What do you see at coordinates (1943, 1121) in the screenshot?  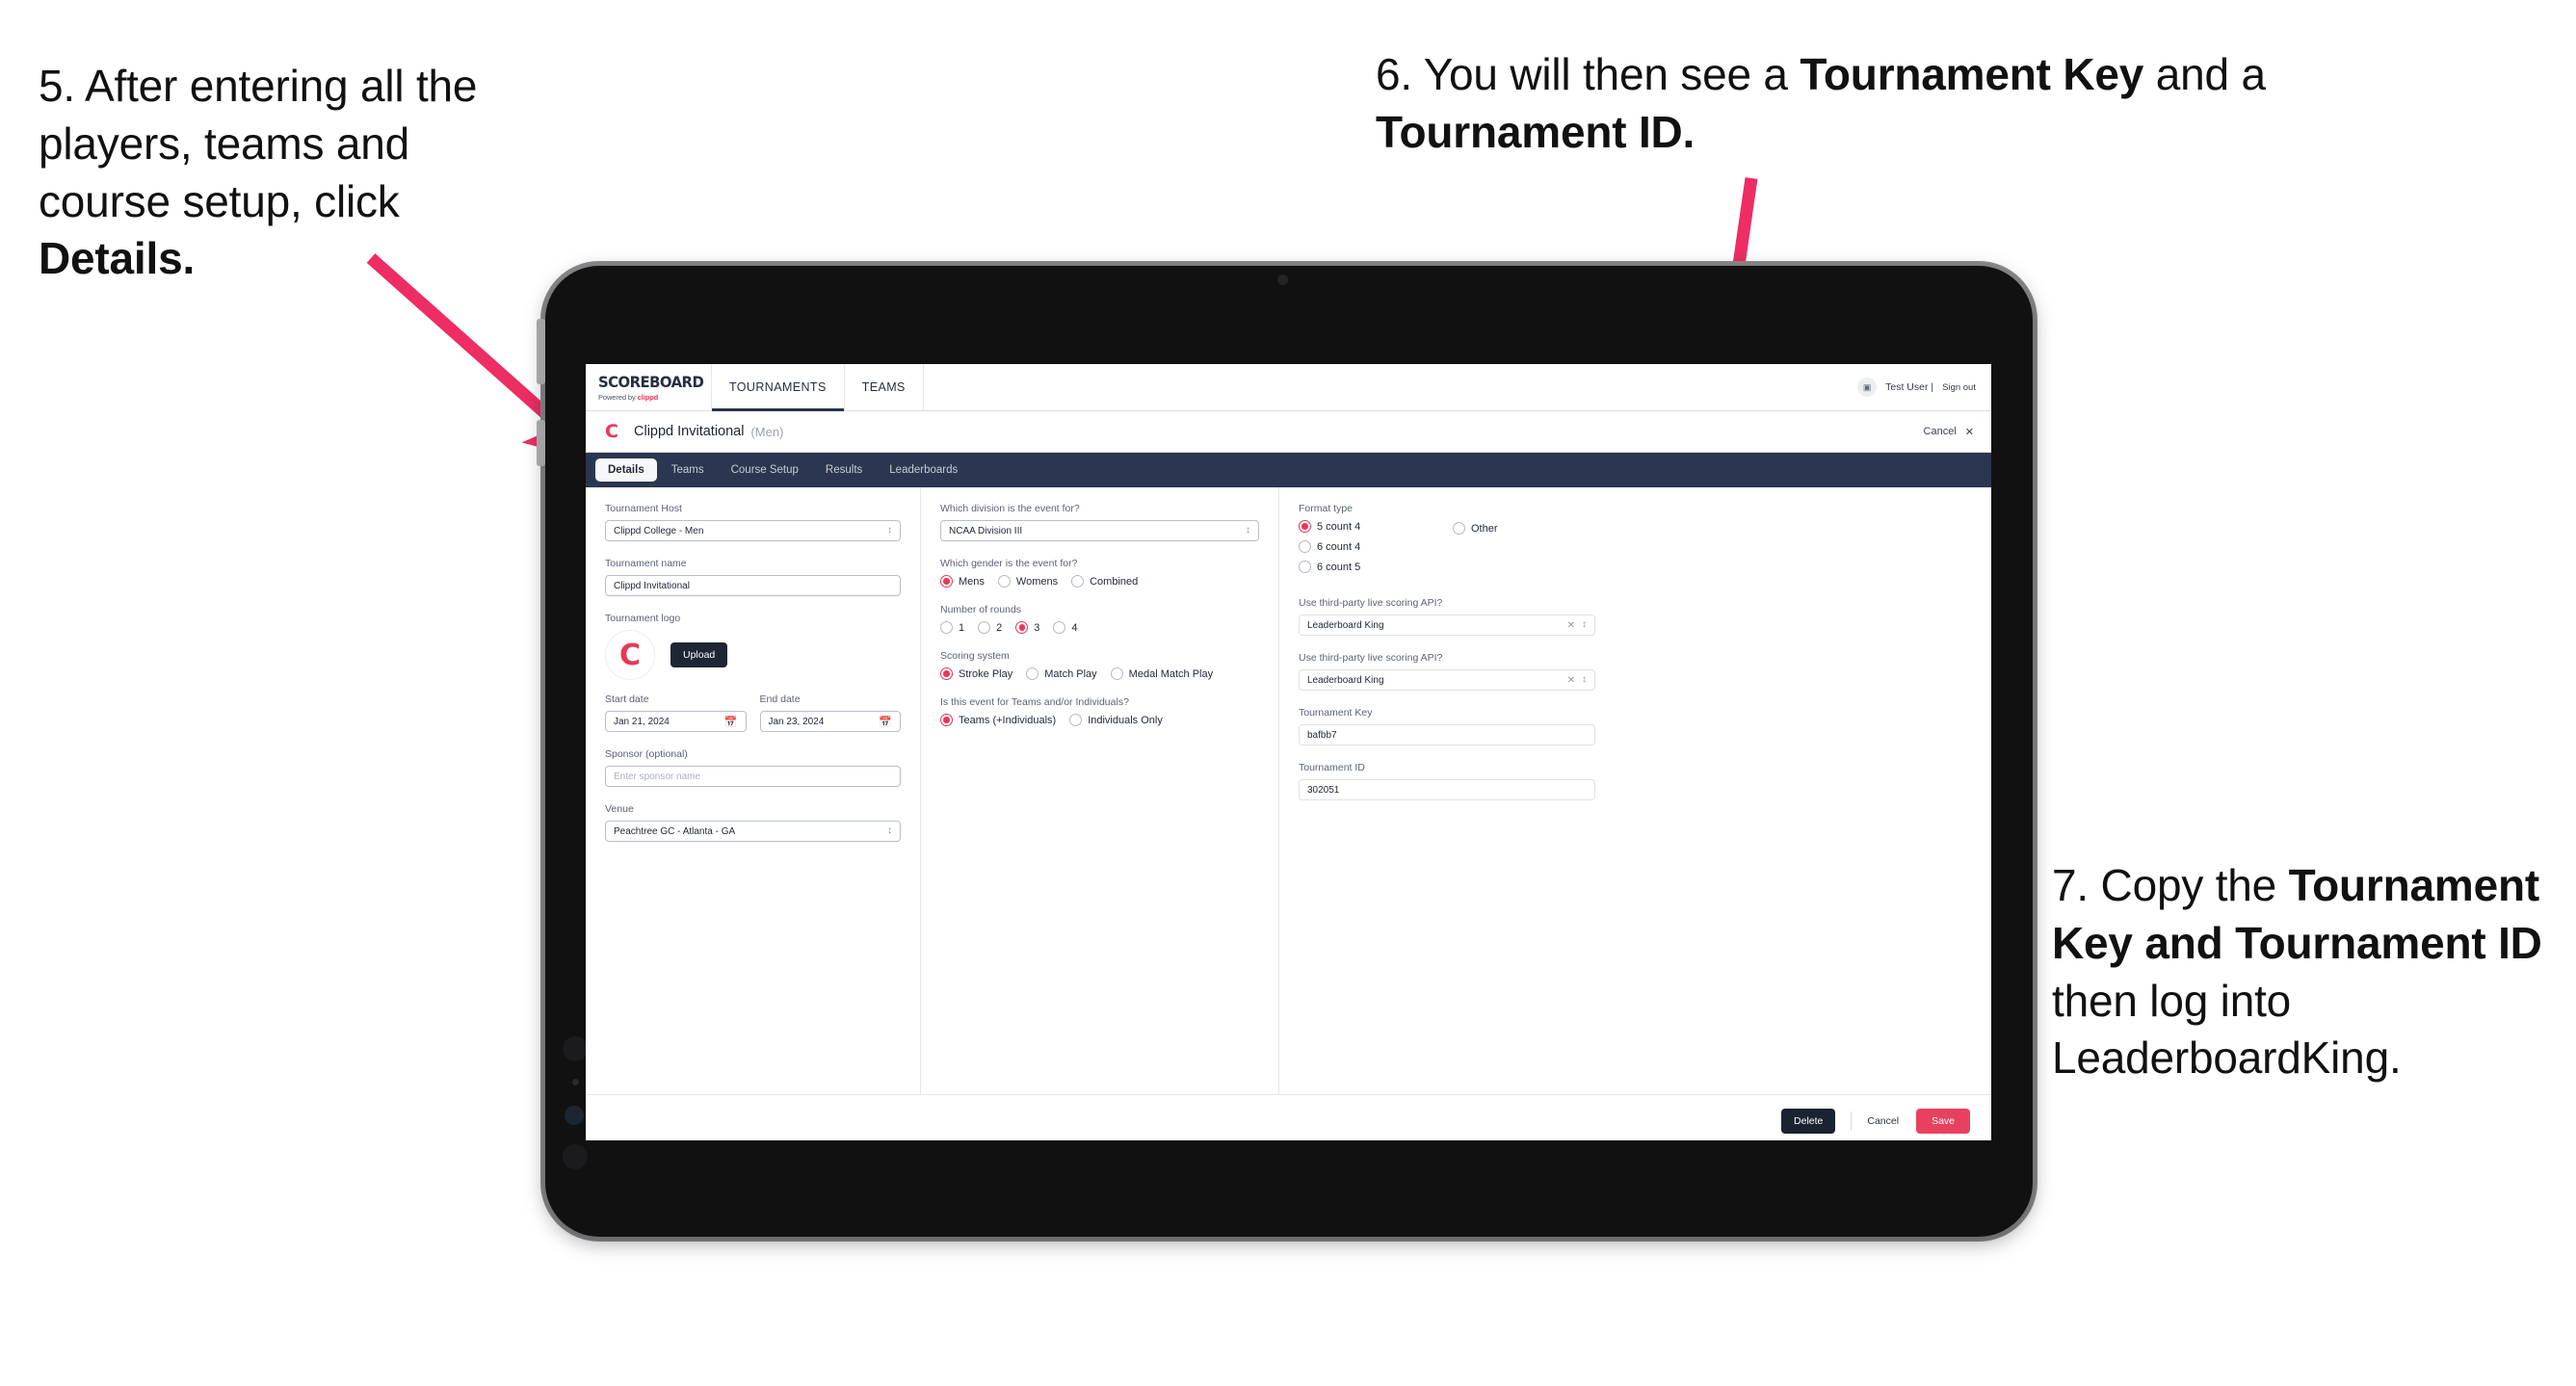 I see `save-button: Save` at bounding box center [1943, 1121].